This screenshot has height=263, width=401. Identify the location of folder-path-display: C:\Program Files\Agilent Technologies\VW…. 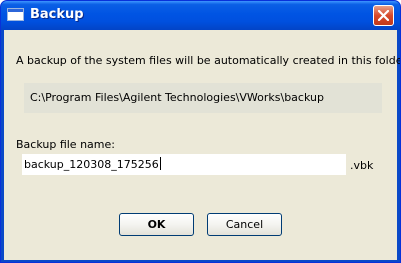
(203, 98).